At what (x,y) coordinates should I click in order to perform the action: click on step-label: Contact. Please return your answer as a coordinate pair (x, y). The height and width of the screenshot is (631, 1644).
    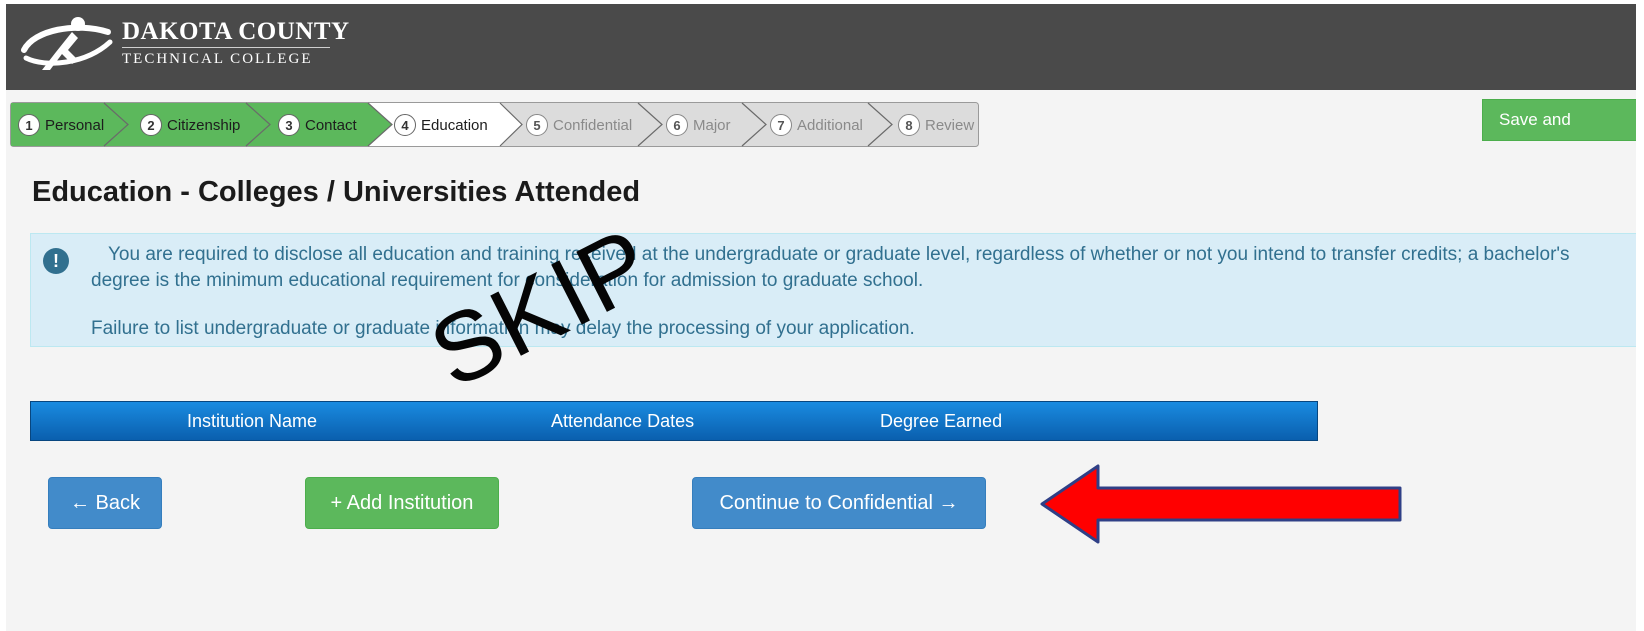
    Looking at the image, I should click on (331, 125).